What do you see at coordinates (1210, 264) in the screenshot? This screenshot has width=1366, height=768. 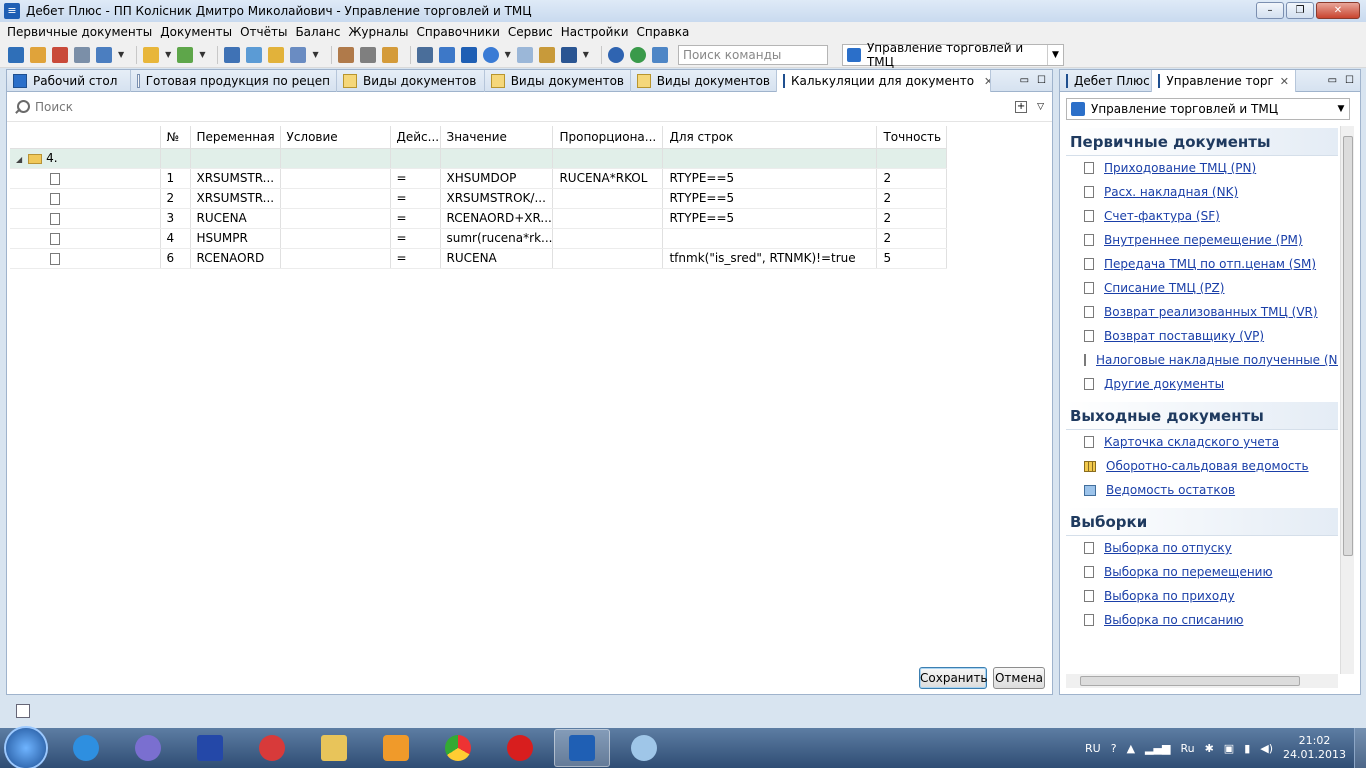 I see `nav-link-label: Передача ТМЦ по отп.ценам (SM)` at bounding box center [1210, 264].